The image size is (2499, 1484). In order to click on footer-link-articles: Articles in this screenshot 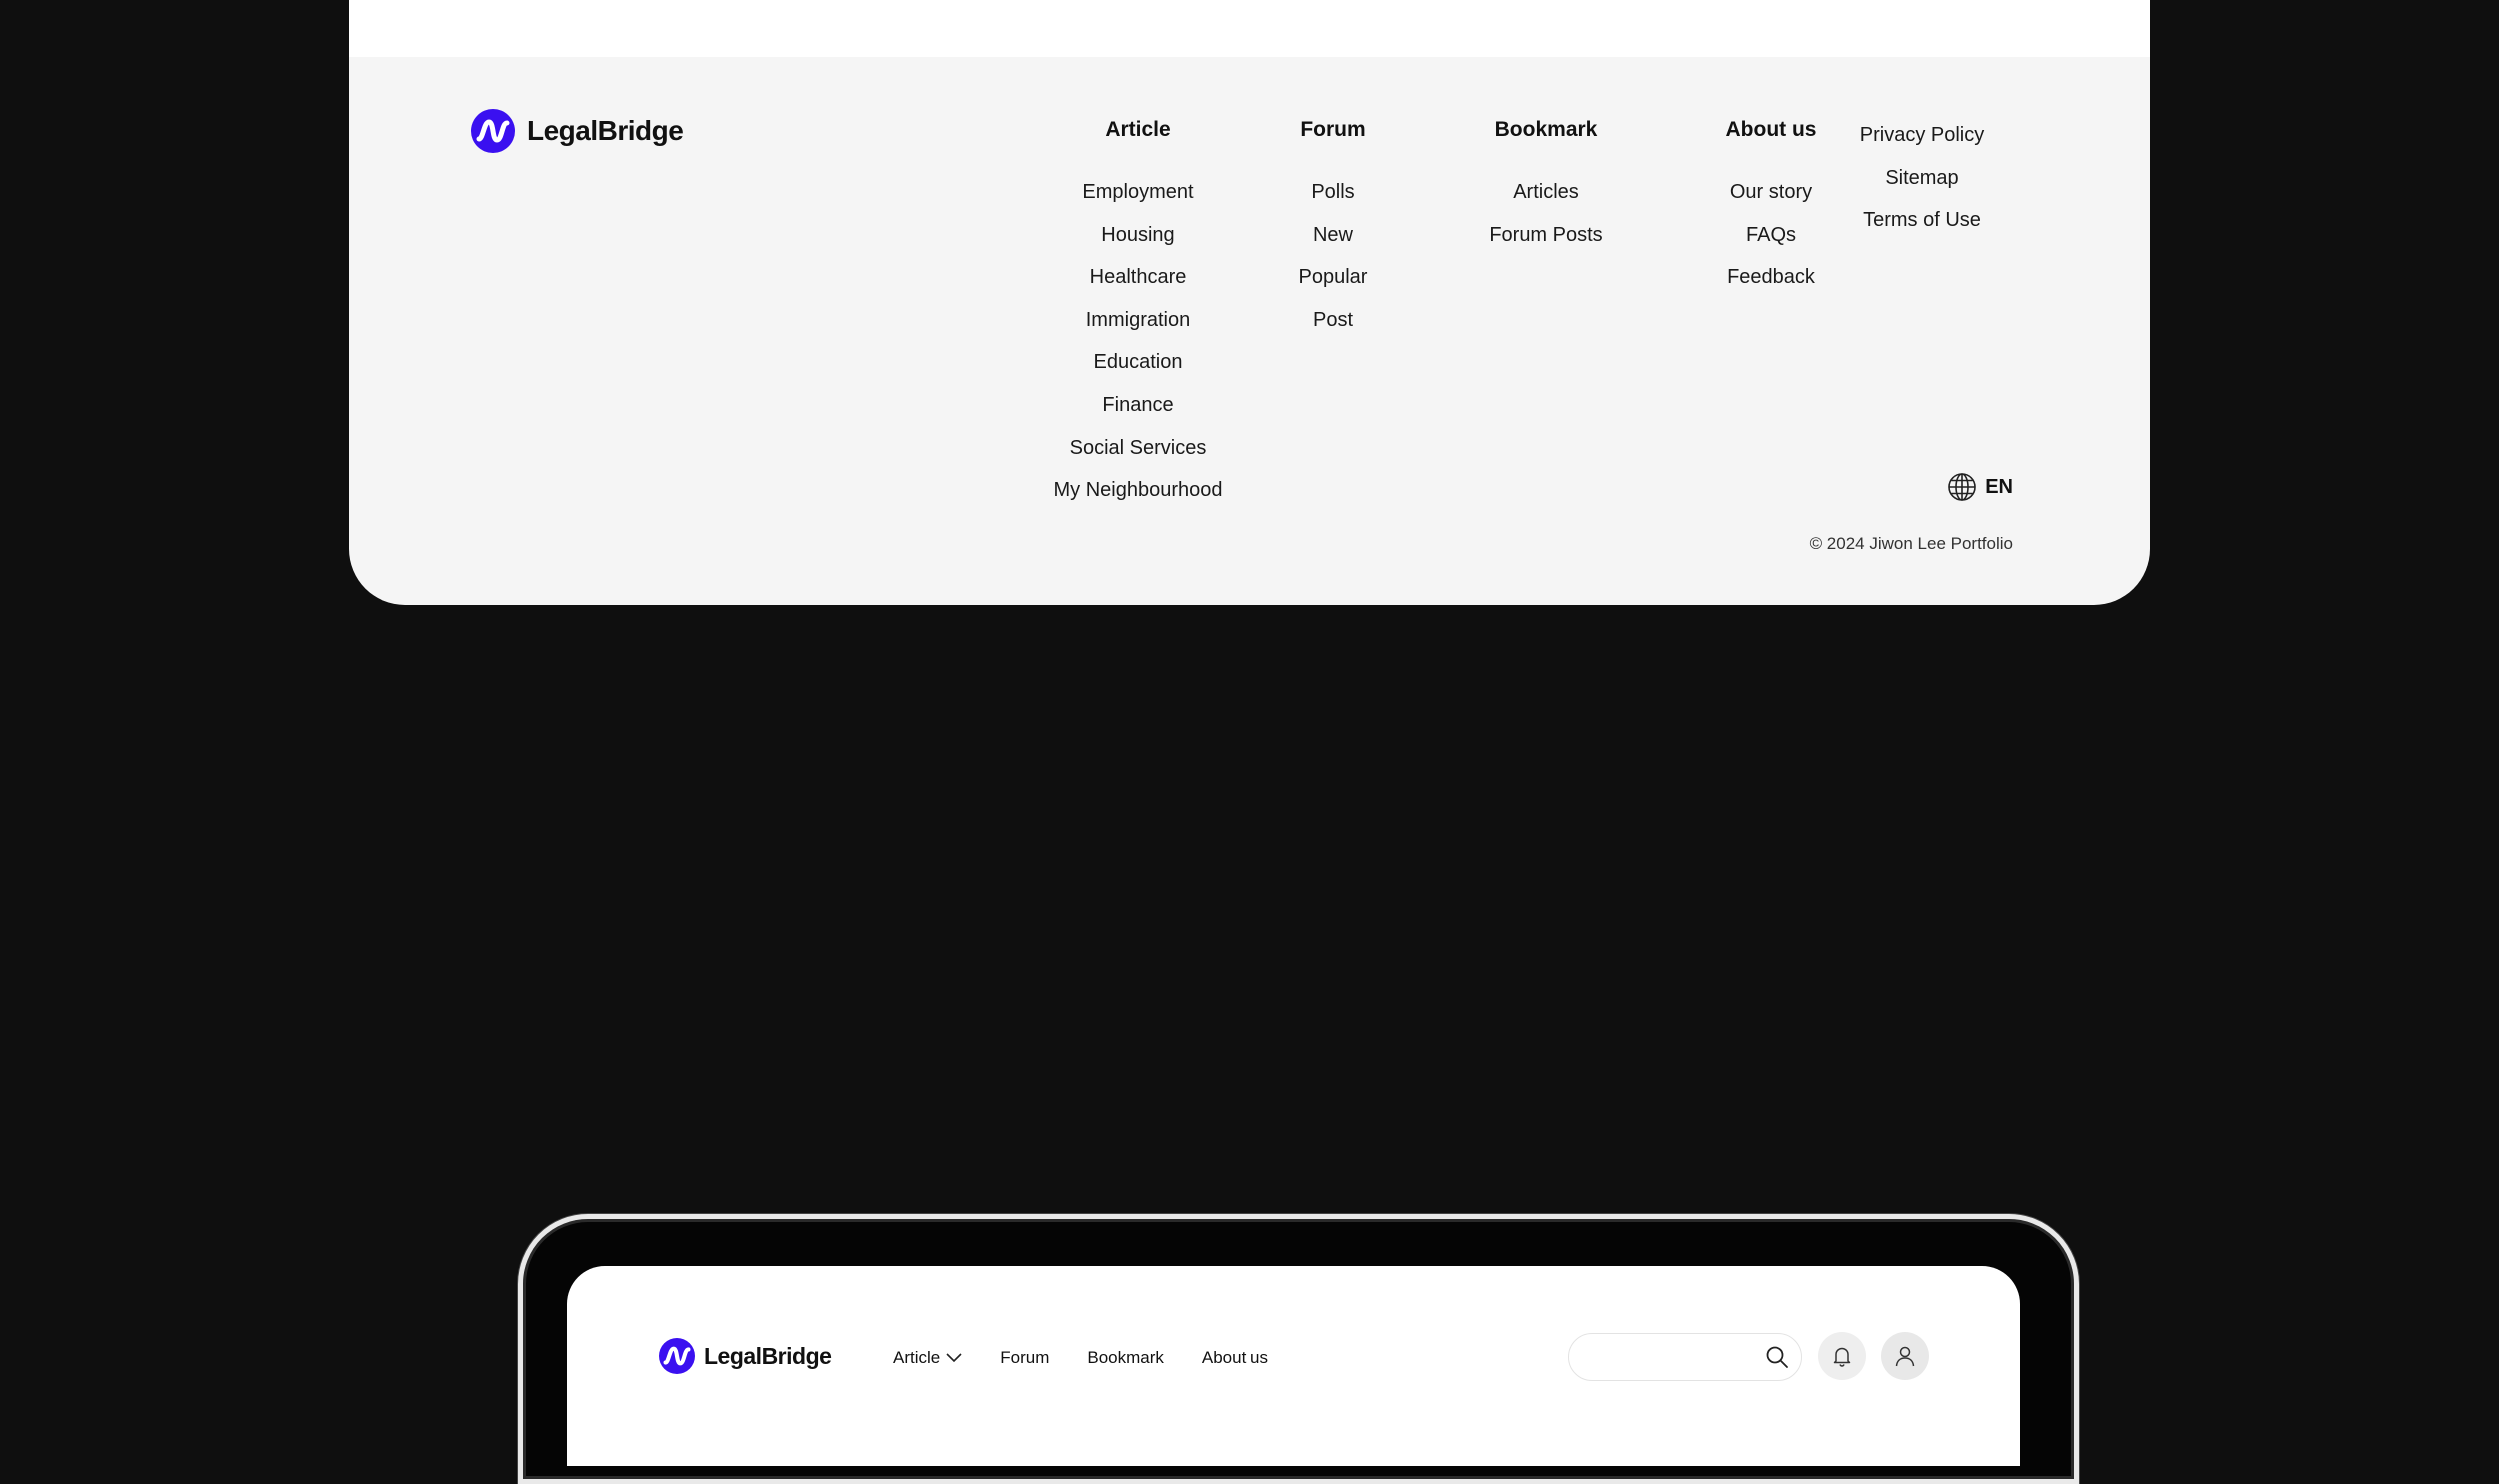, I will do `click(1546, 192)`.